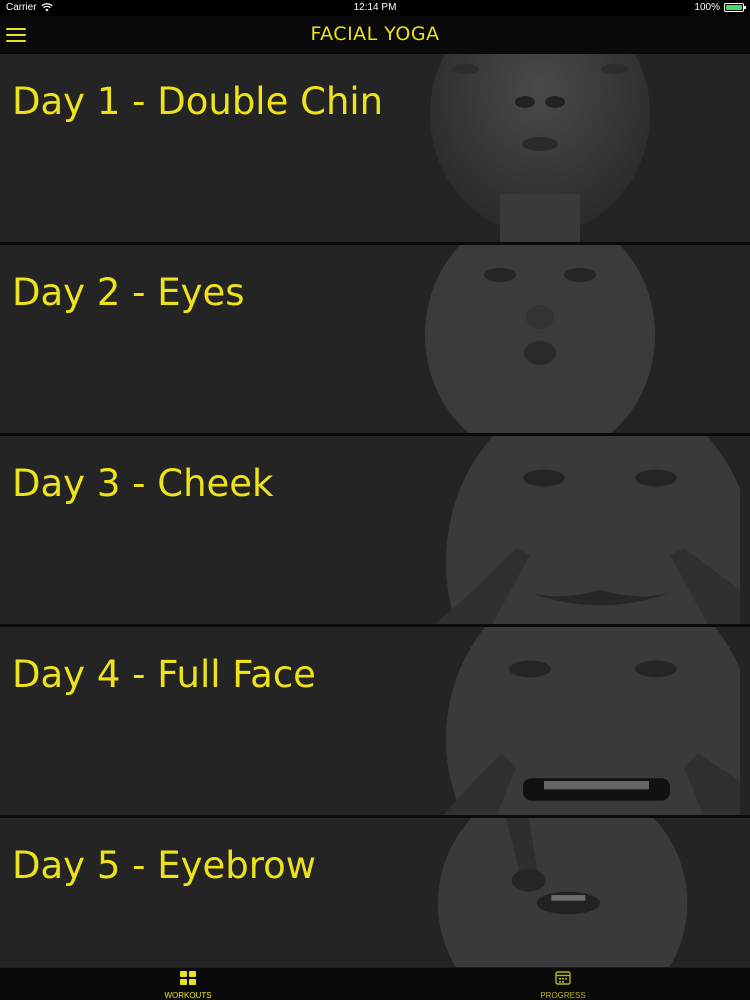 Image resolution: width=750 pixels, height=1000 pixels. Describe the element at coordinates (143, 483) in the screenshot. I see `workout-title: Day 3 - Cheek` at that location.